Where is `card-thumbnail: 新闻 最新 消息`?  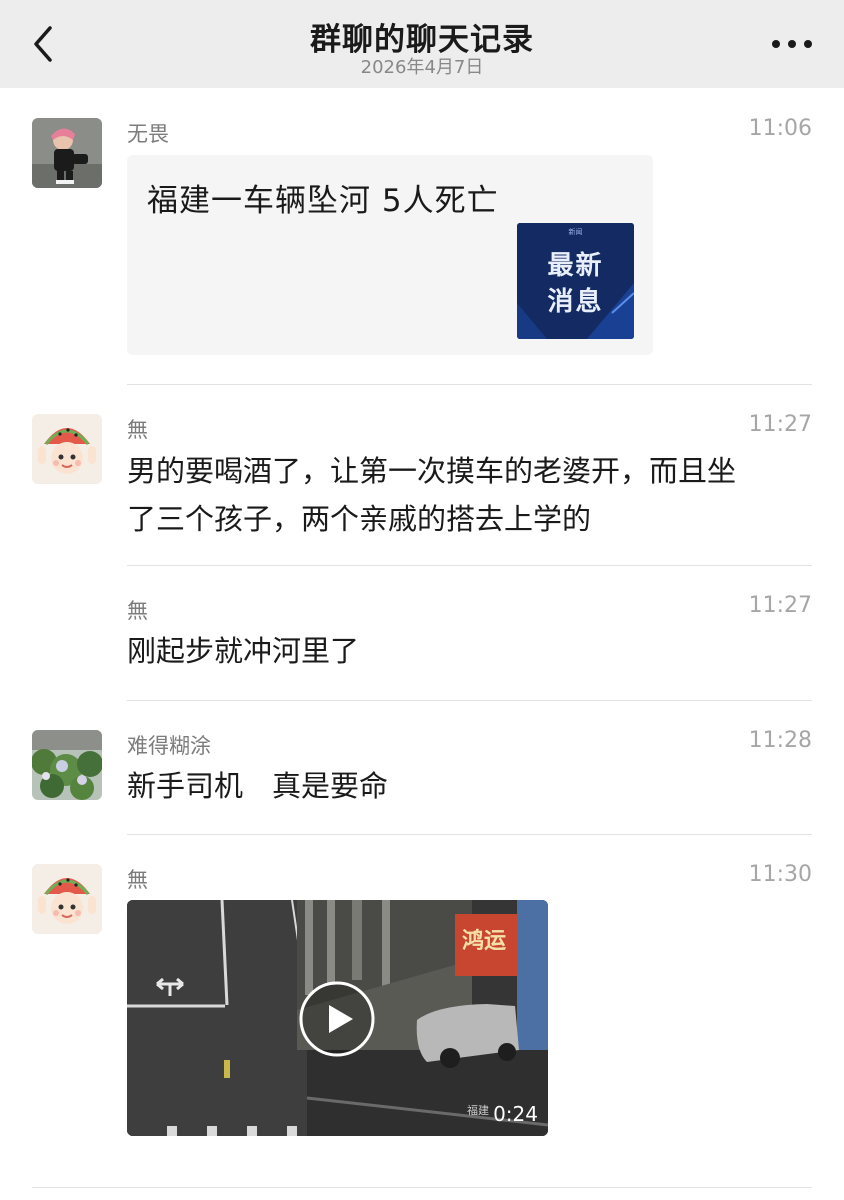
card-thumbnail: 新闻 最新 消息 is located at coordinates (575, 281).